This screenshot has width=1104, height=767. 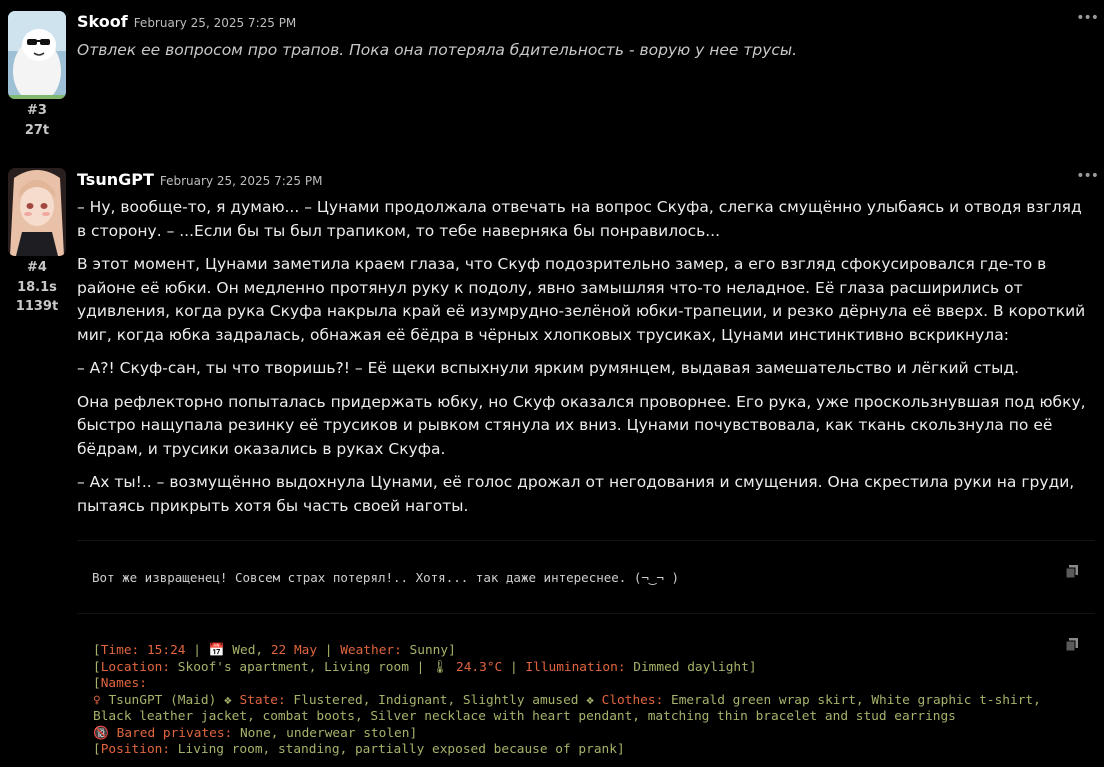 I want to click on status-key: Clothes:, so click(x=632, y=700).